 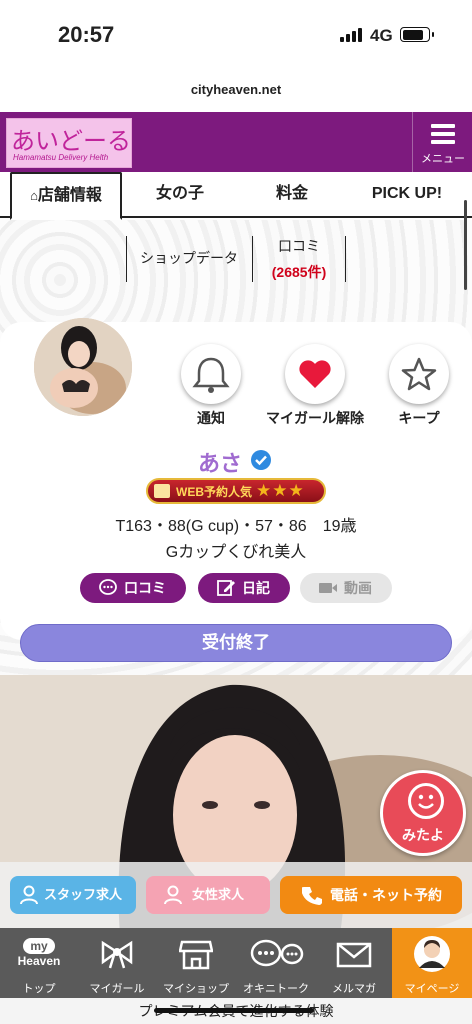 What do you see at coordinates (417, 34) in the screenshot?
I see `battery-icon` at bounding box center [417, 34].